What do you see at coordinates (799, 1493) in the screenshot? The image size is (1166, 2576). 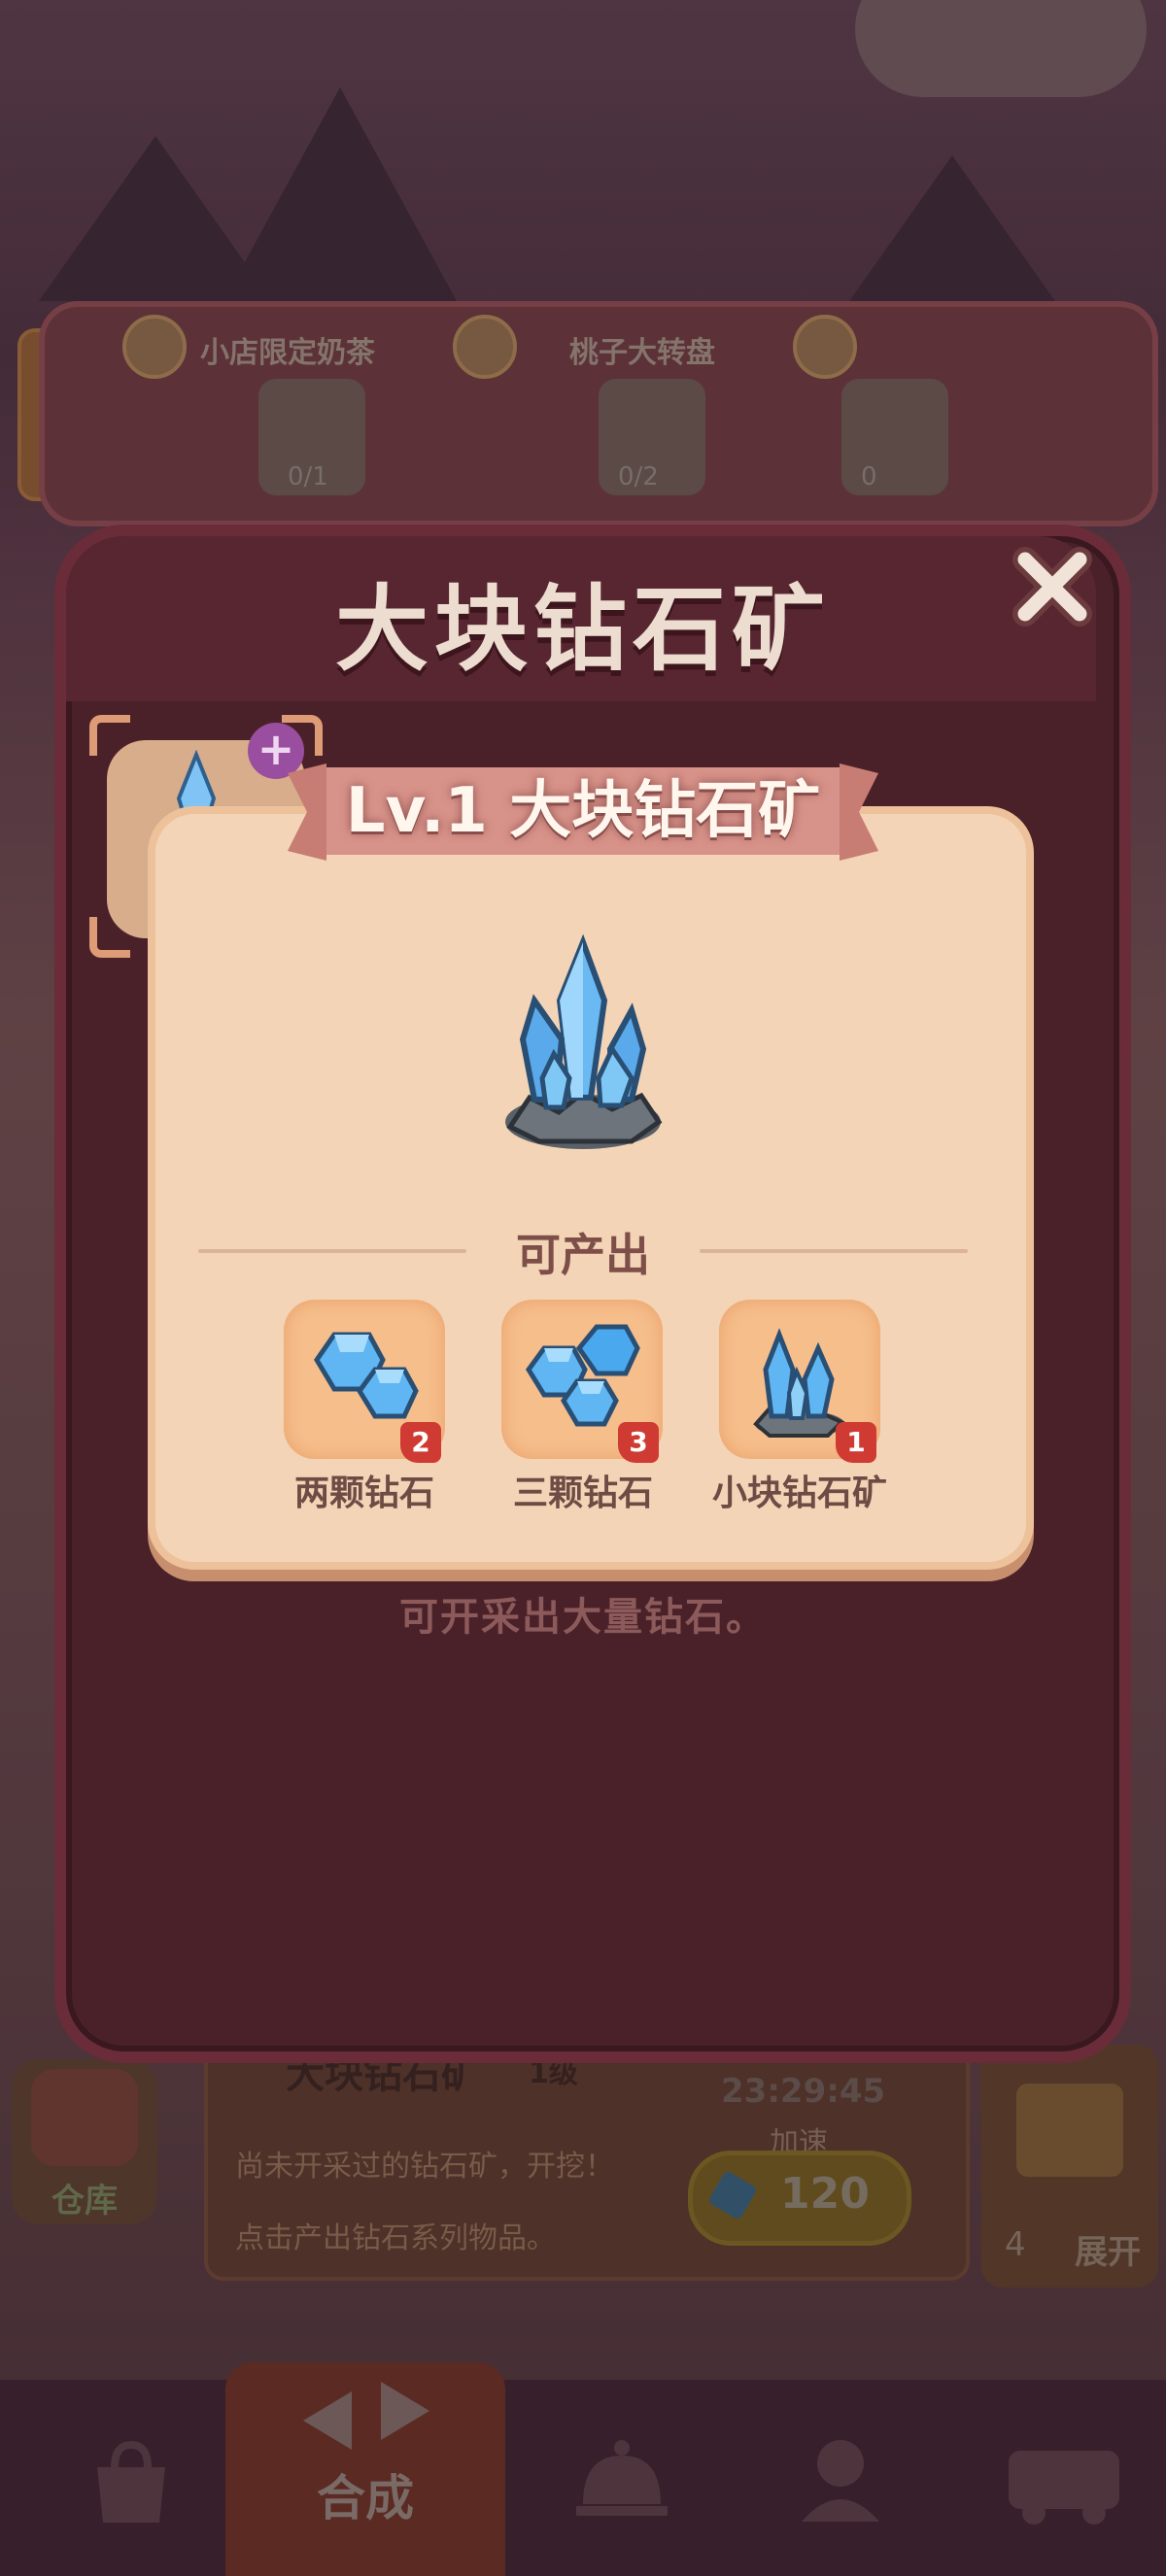 I see `output-item-label: 小块钻石矿` at bounding box center [799, 1493].